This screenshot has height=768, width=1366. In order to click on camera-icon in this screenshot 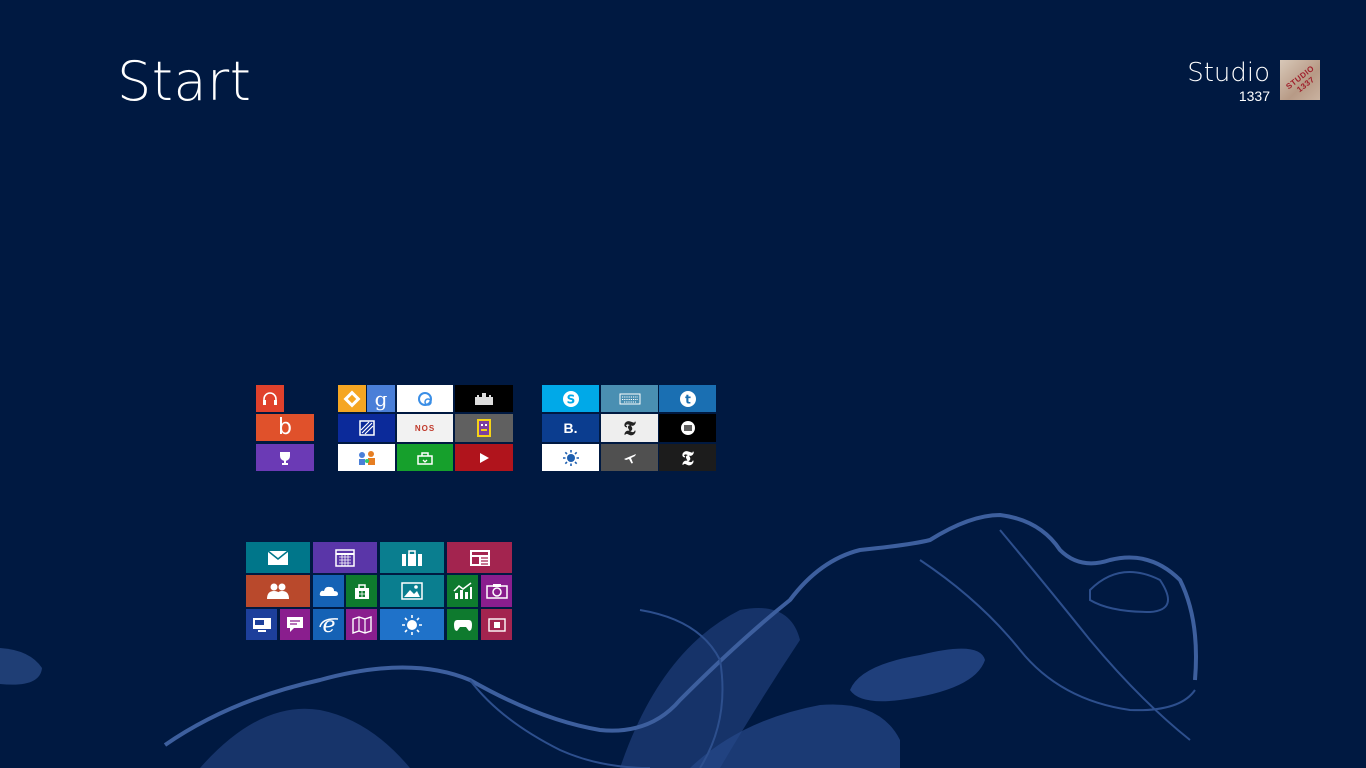, I will do `click(496, 591)`.